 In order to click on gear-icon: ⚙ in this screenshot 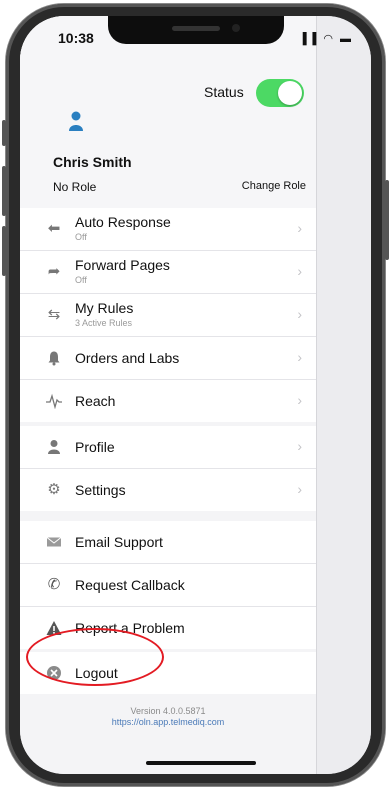, I will do `click(54, 489)`.